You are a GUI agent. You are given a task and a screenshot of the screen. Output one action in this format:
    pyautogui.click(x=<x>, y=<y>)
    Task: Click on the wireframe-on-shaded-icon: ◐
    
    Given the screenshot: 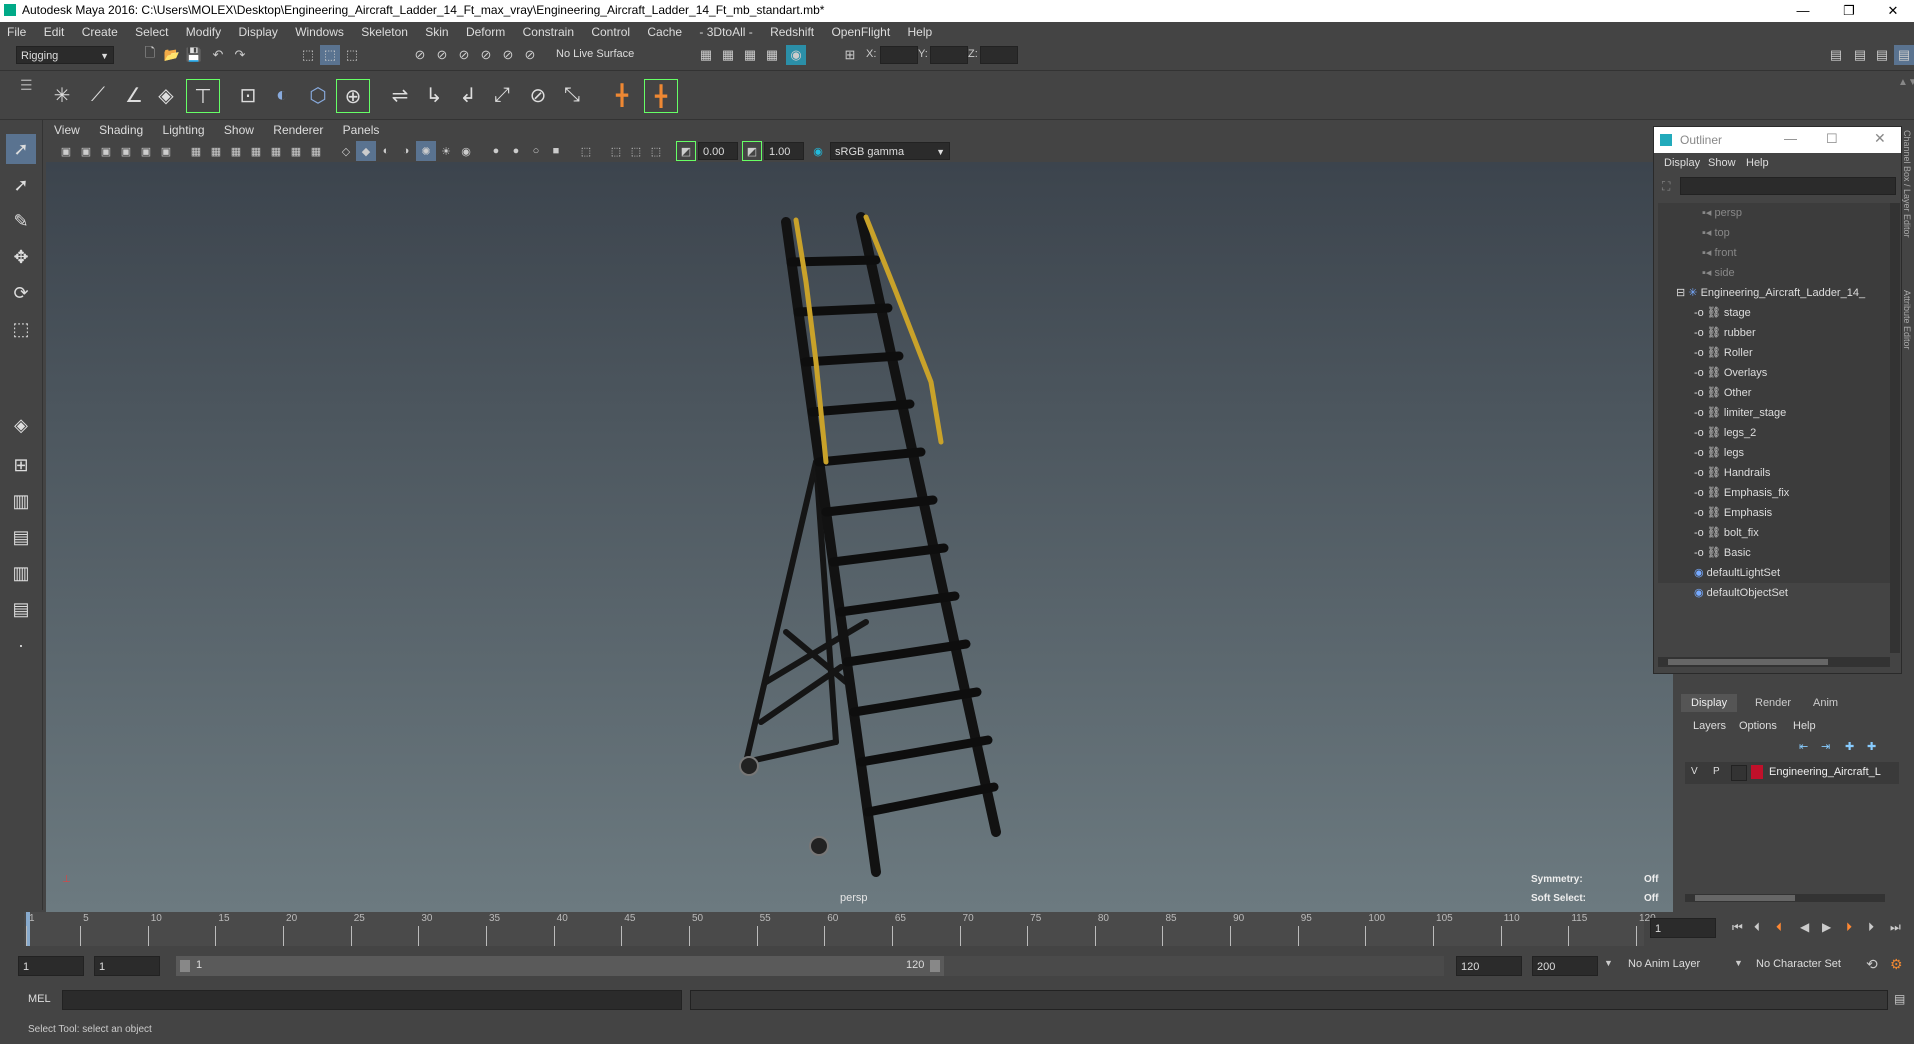 What is the action you would take?
    pyautogui.click(x=386, y=151)
    